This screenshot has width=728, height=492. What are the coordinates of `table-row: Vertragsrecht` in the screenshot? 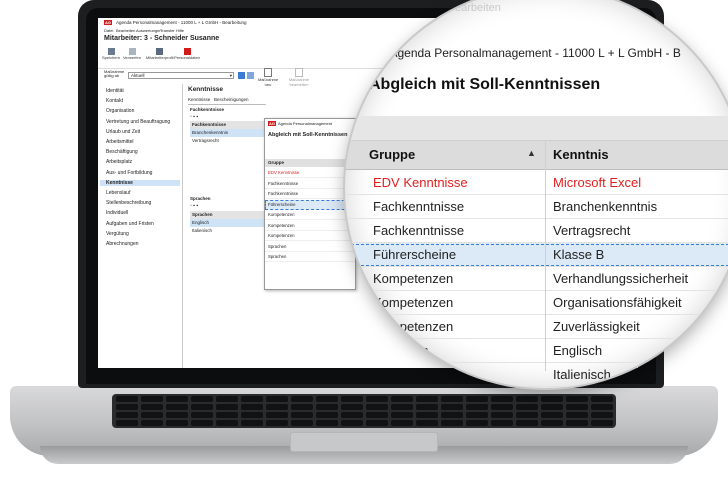 It's located at (228, 141).